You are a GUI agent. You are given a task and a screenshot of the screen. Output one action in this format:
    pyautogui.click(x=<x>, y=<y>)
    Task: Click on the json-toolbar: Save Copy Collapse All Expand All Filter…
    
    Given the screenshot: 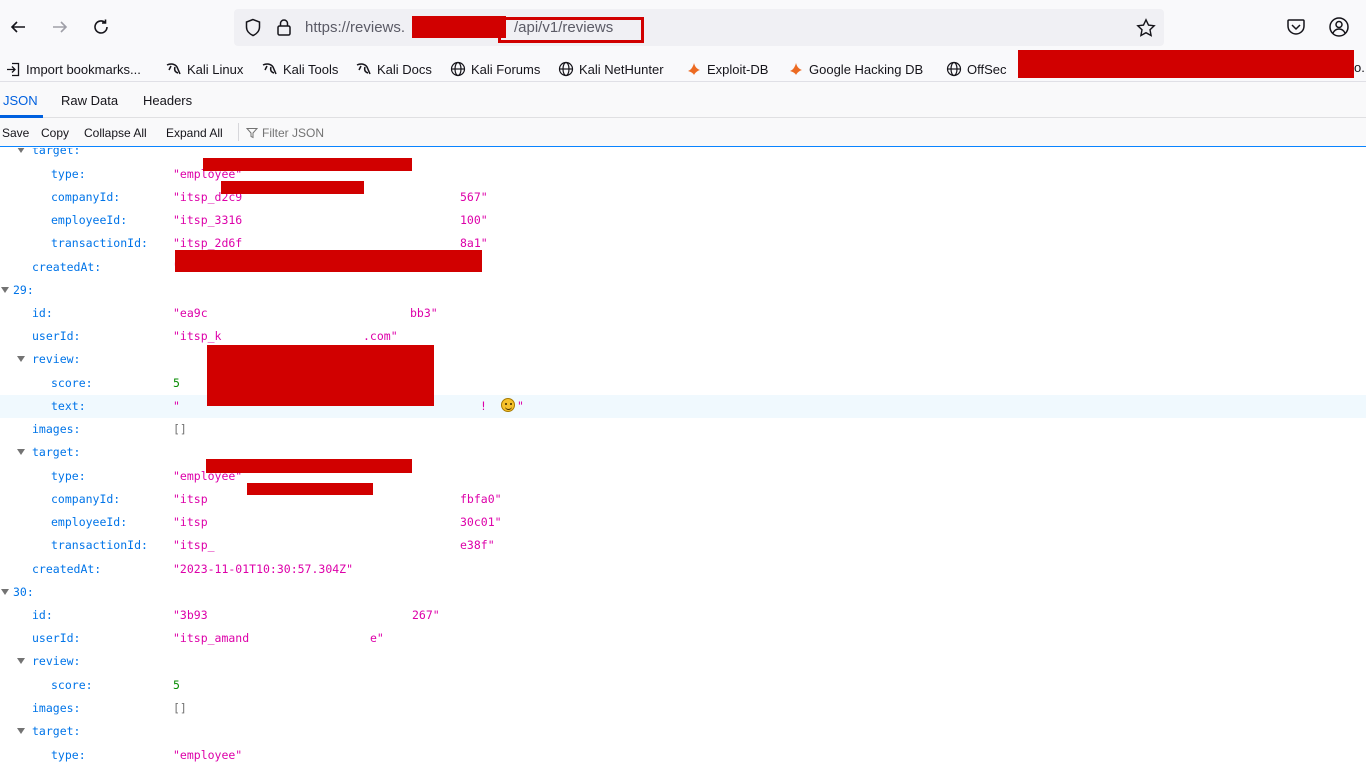 What is the action you would take?
    pyautogui.click(x=683, y=132)
    